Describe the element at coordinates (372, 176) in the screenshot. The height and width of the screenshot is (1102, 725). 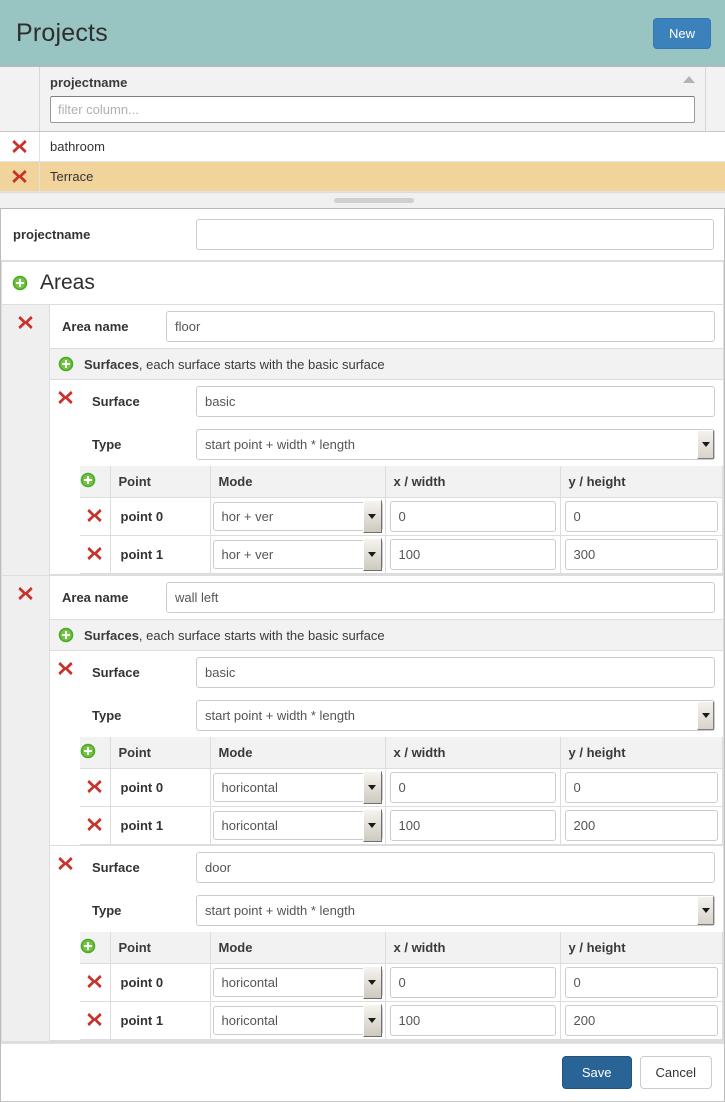
I see `project-name-cell: Terrace` at that location.